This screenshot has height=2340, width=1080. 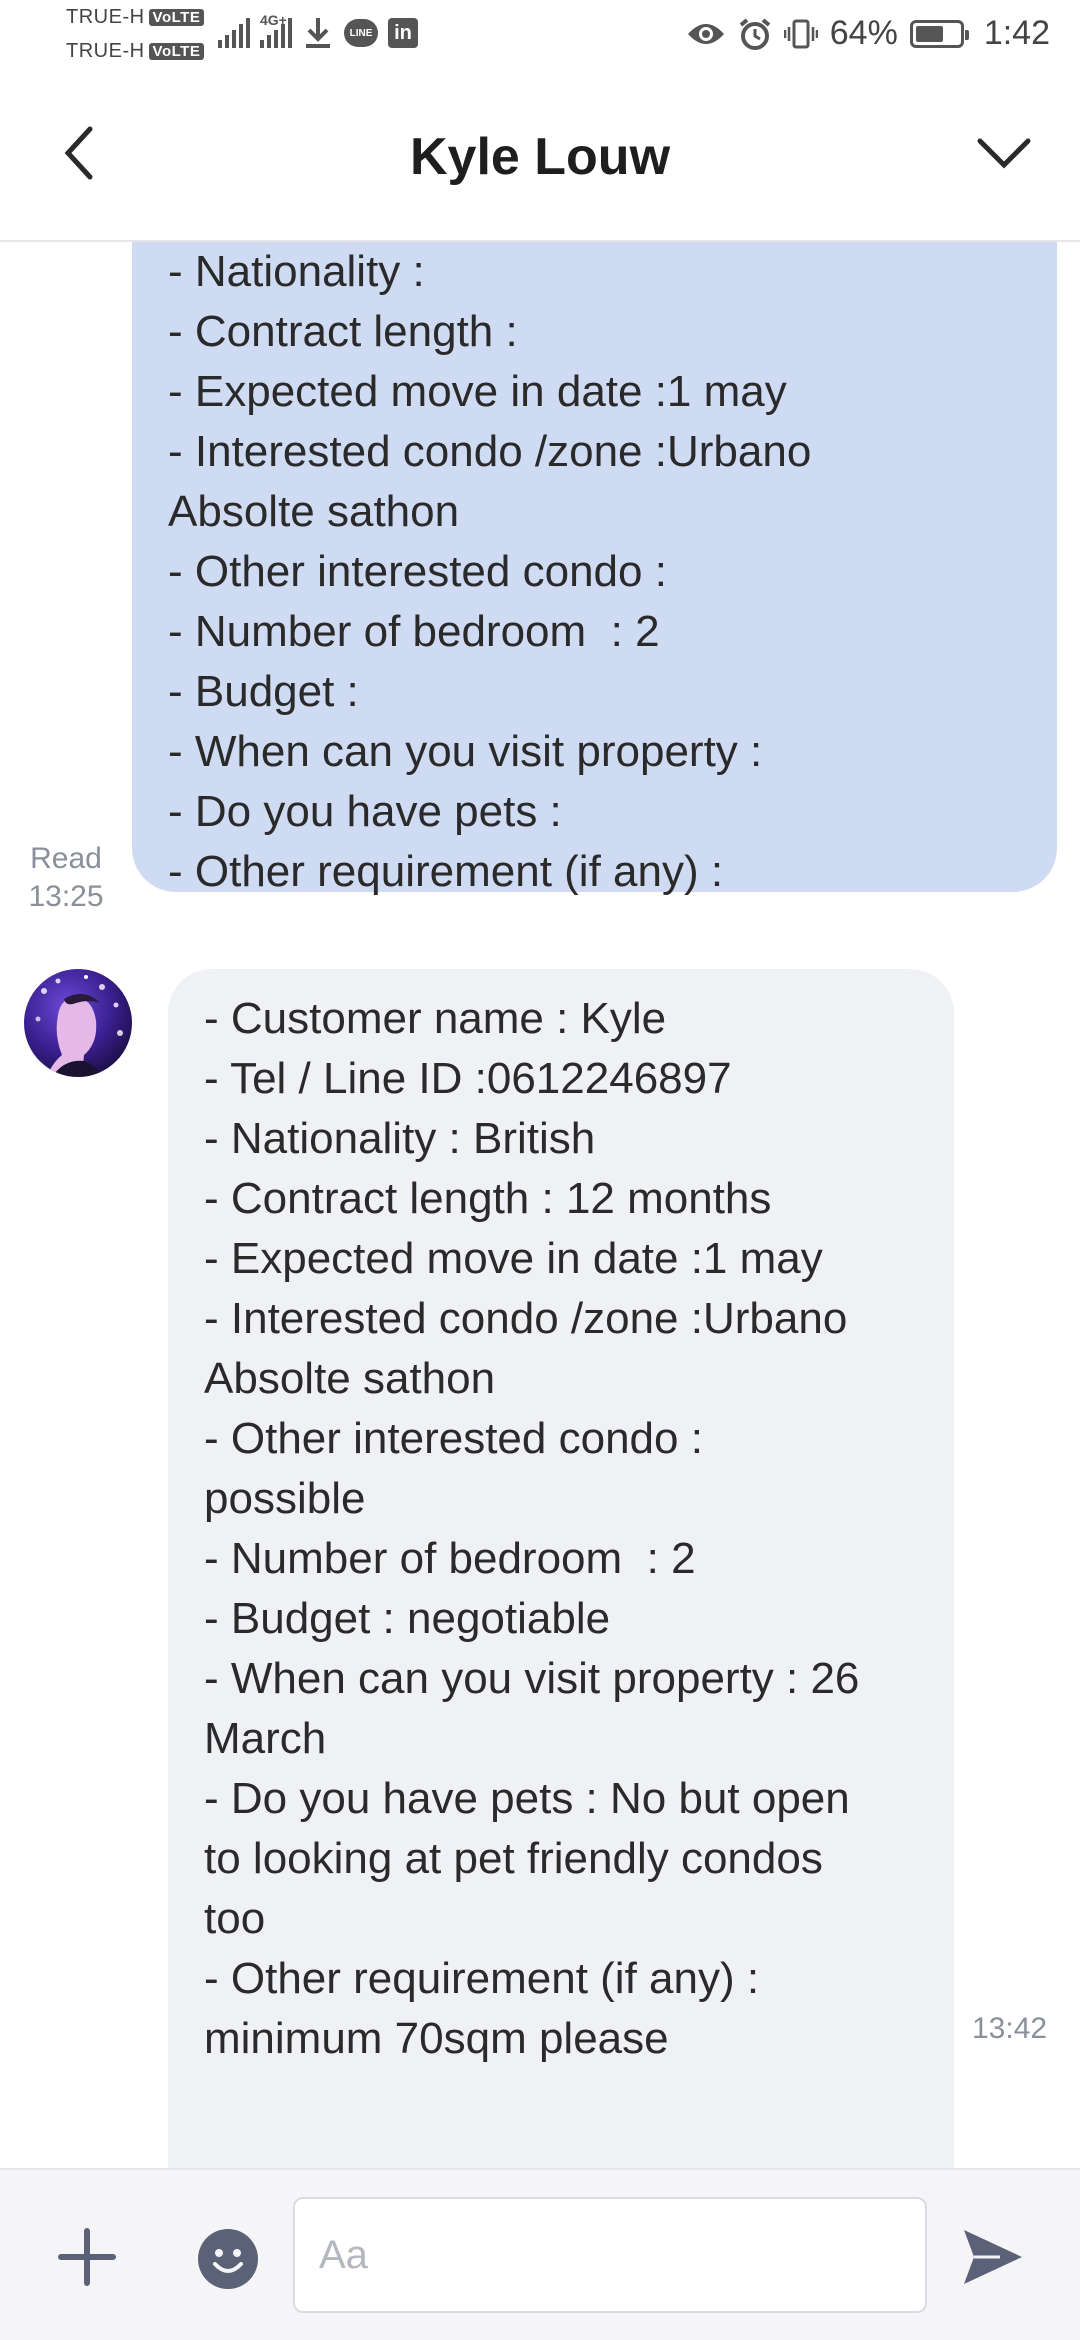 What do you see at coordinates (365, 811) in the screenshot?
I see `message-line: - Do you have pets :` at bounding box center [365, 811].